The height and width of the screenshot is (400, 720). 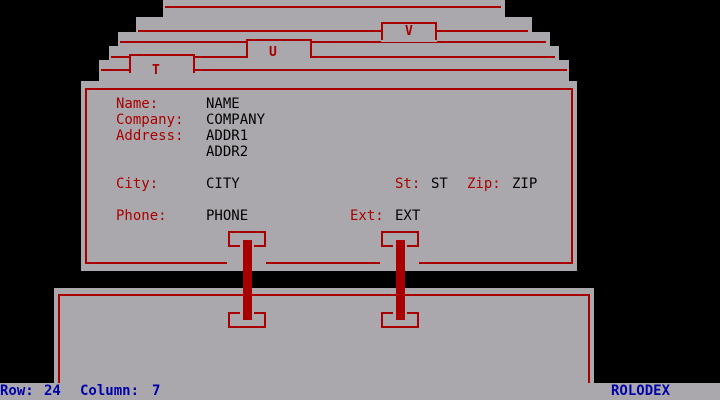 I want to click on phone-field: PHONE, so click(x=227, y=216).